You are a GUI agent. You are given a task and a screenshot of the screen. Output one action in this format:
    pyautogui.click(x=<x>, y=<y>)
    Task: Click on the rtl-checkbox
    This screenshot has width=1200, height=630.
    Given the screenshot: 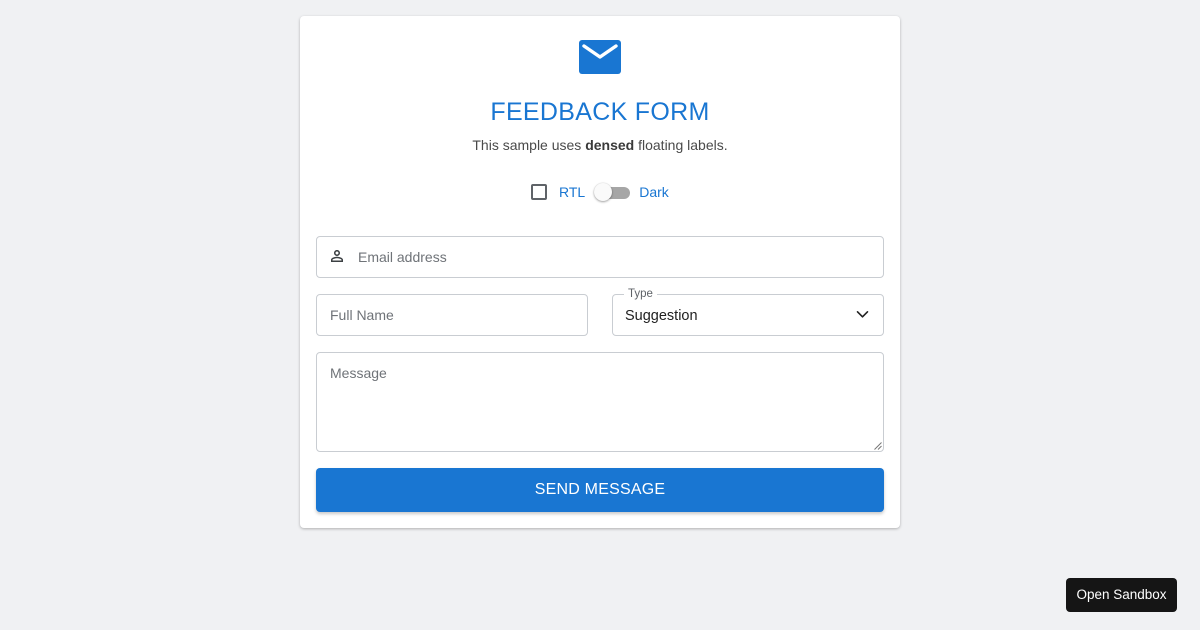 What is the action you would take?
    pyautogui.click(x=539, y=192)
    